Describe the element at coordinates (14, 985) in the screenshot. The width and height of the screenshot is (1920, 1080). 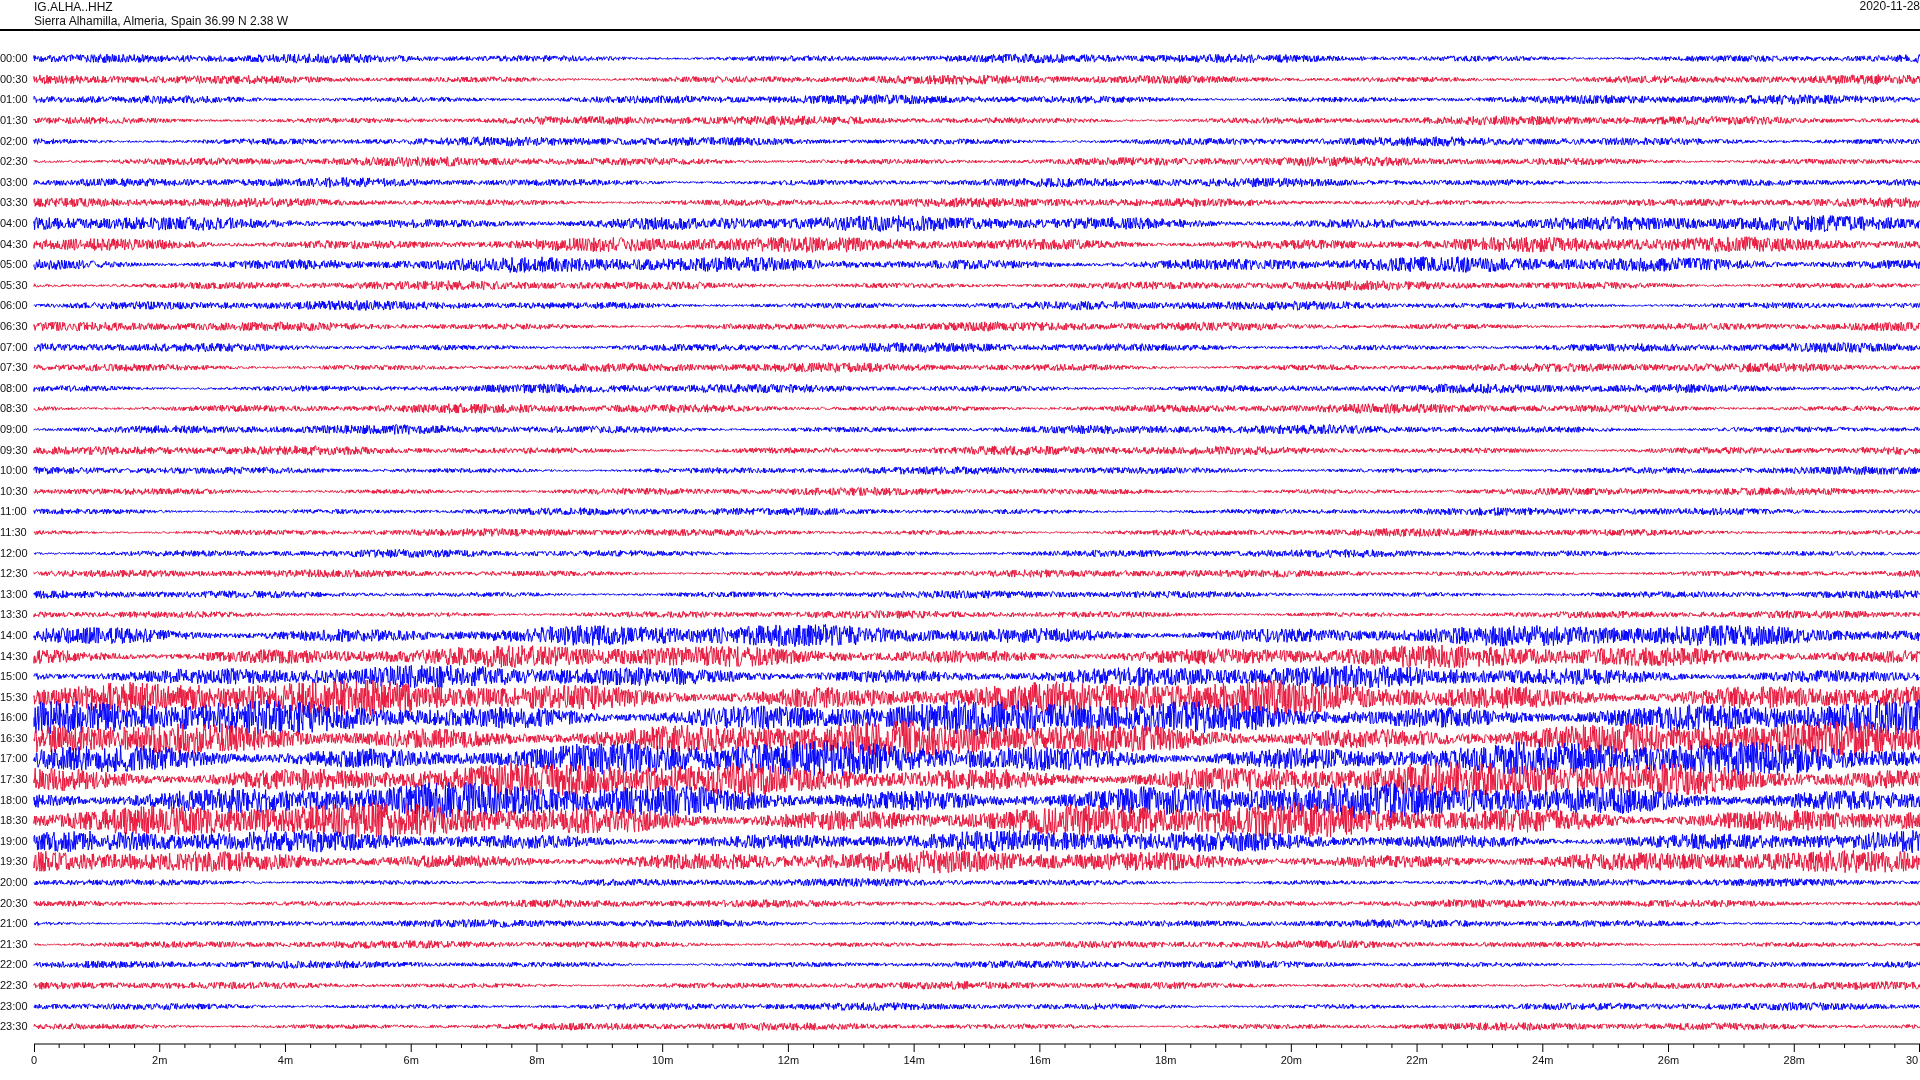
I see `time-label: 22:30` at that location.